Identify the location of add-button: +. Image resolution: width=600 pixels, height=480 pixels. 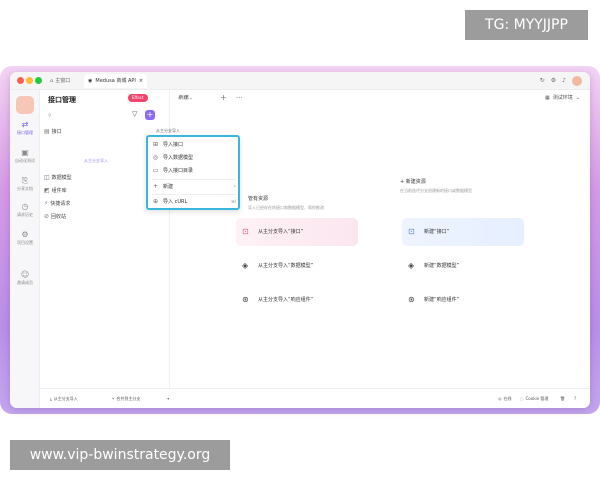
(150, 115).